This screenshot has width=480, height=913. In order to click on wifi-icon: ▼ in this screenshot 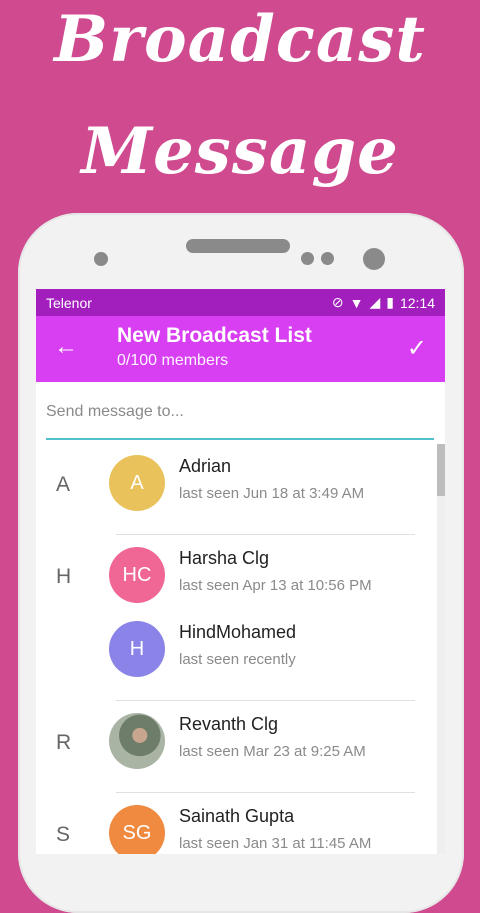, I will do `click(356, 302)`.